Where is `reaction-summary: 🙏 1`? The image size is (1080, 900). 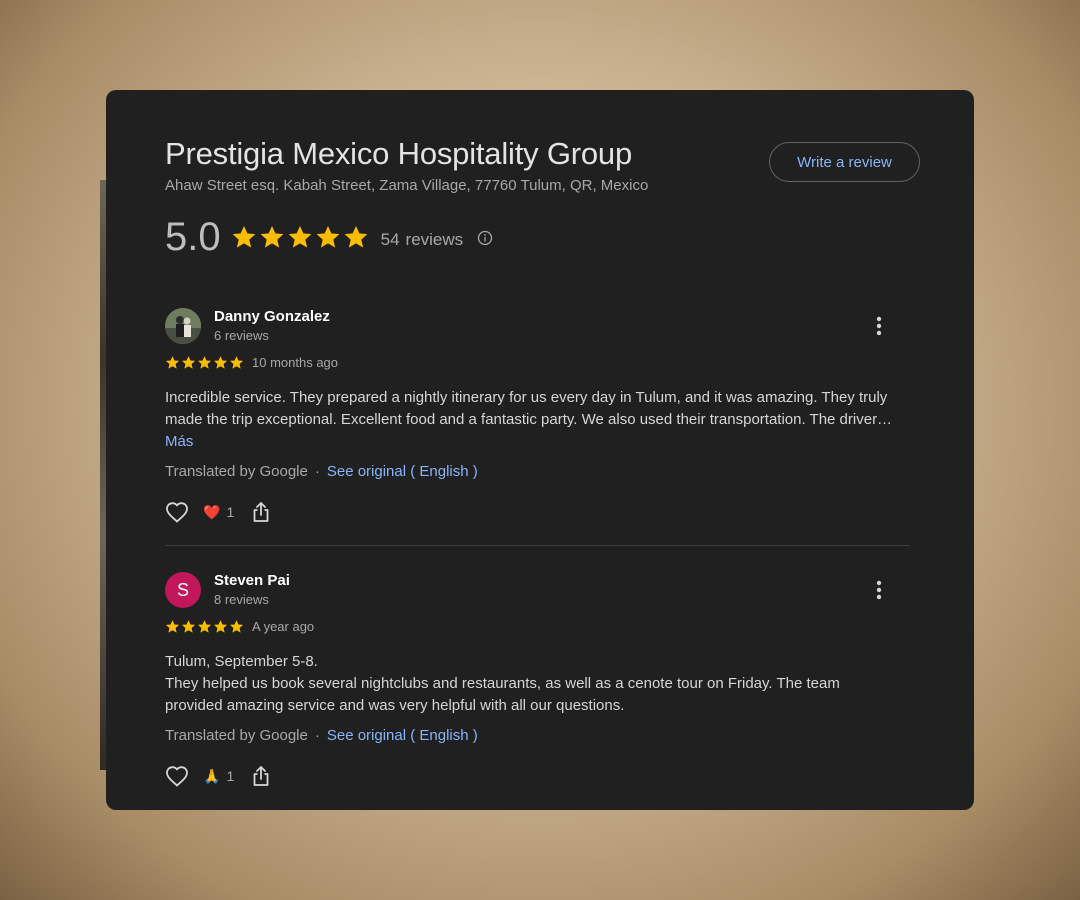 reaction-summary: 🙏 1 is located at coordinates (218, 776).